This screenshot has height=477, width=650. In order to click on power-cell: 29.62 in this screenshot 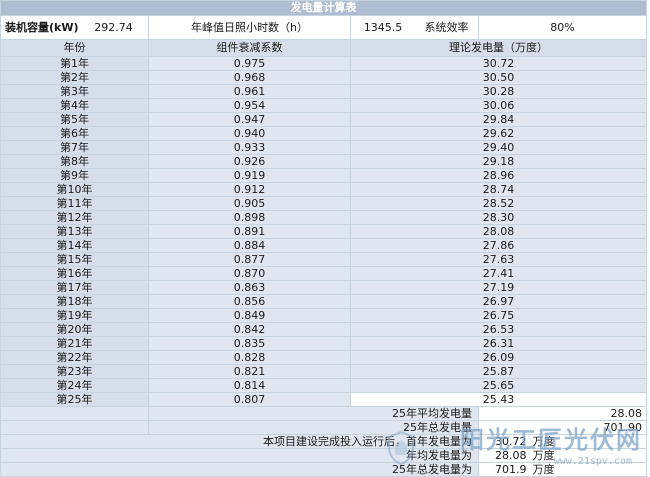, I will do `click(498, 133)`.